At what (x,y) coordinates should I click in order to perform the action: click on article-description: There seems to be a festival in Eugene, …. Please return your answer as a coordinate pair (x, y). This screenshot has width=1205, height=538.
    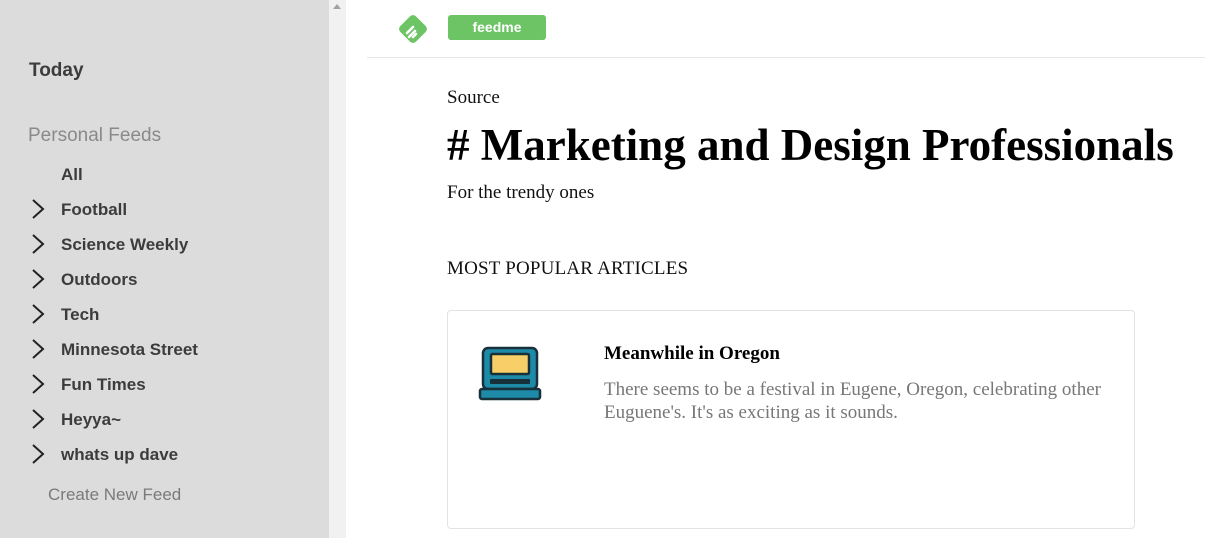
    Looking at the image, I should click on (852, 401).